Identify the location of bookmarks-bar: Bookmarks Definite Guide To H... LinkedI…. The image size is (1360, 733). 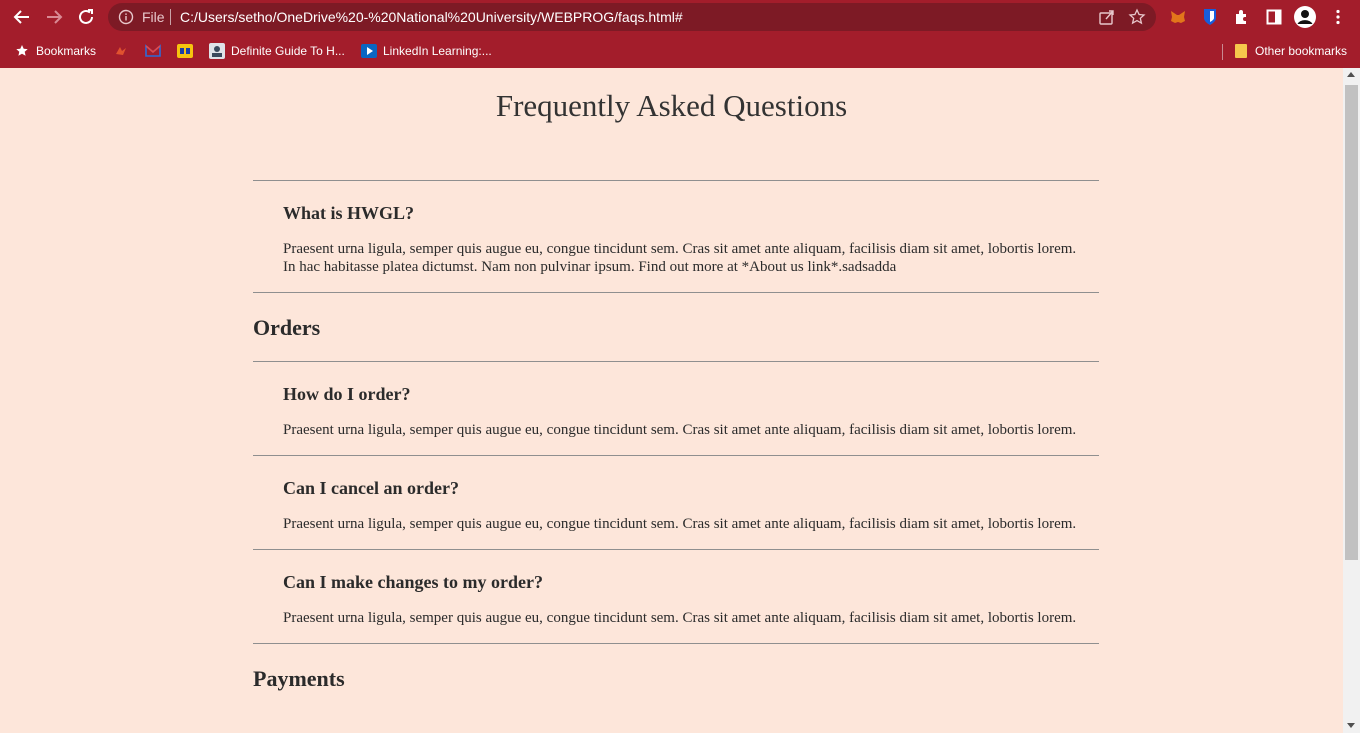
(680, 51).